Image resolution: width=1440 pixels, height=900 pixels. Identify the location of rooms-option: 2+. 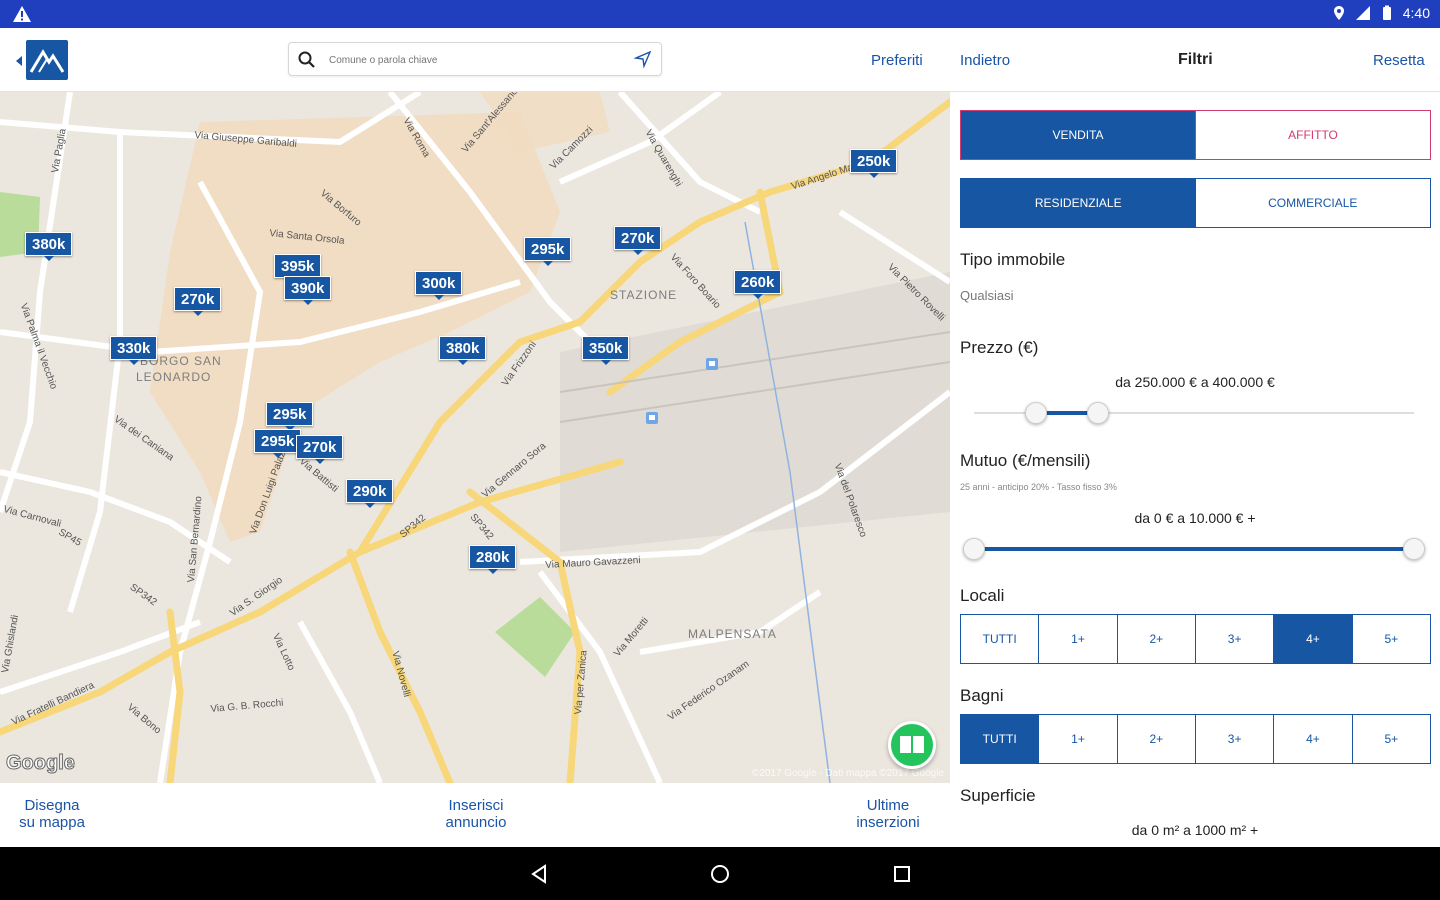
(1156, 639).